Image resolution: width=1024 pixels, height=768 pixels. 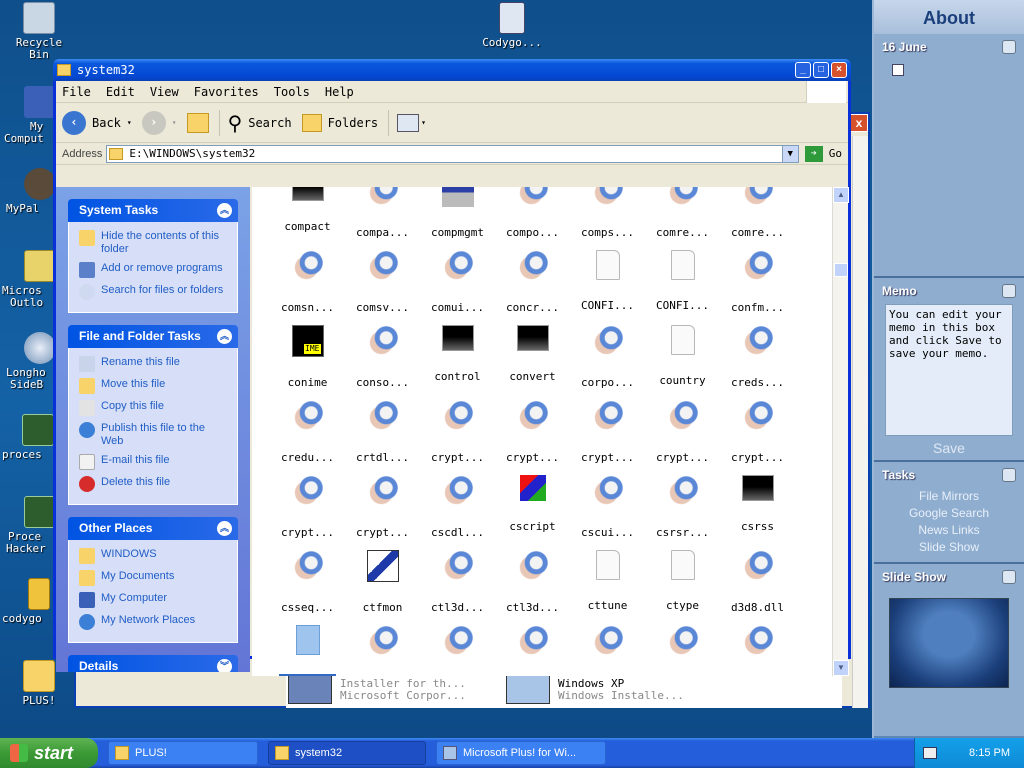 I want to click on scroll-thumb, so click(x=841, y=270).